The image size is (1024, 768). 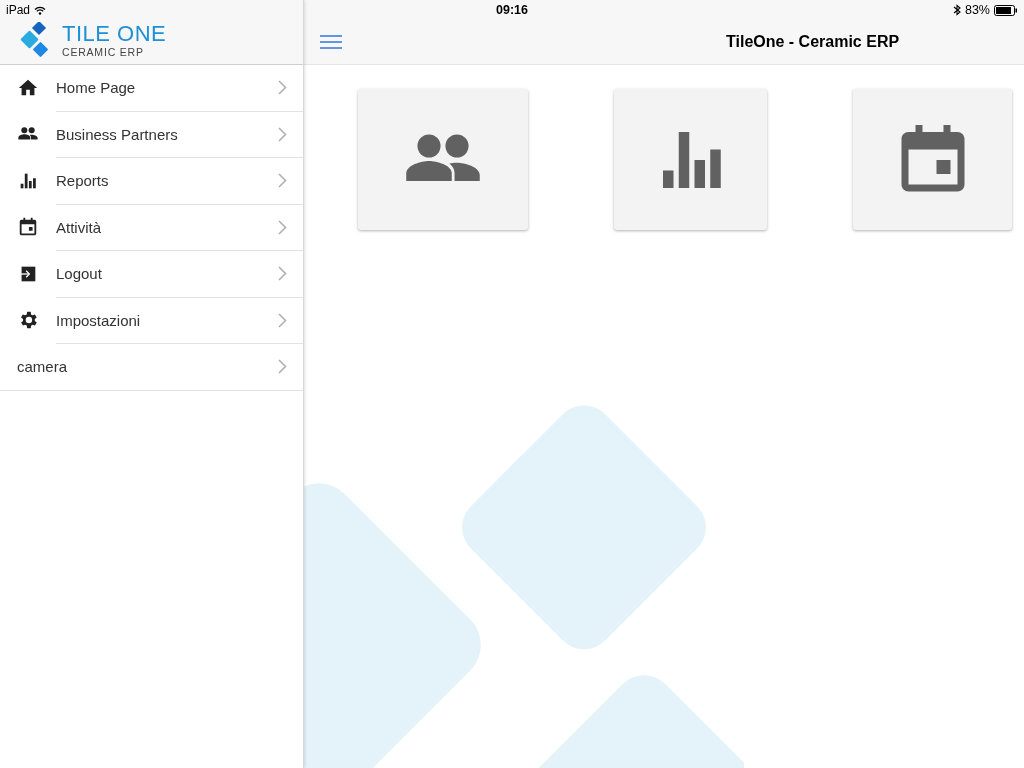 I want to click on bluetooth-icon, so click(x=956, y=10).